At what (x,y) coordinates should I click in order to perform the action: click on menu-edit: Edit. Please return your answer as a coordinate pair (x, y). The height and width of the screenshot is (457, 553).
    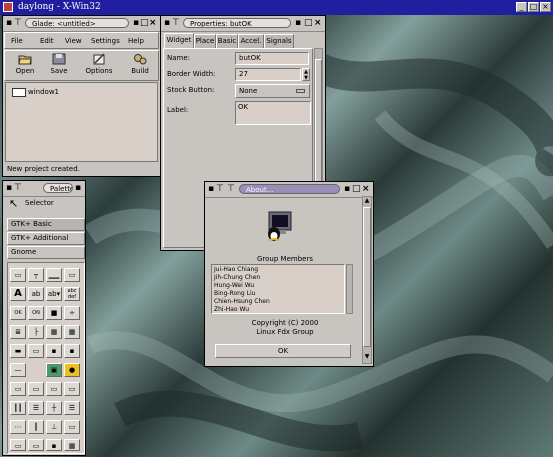
    Looking at the image, I should click on (47, 41).